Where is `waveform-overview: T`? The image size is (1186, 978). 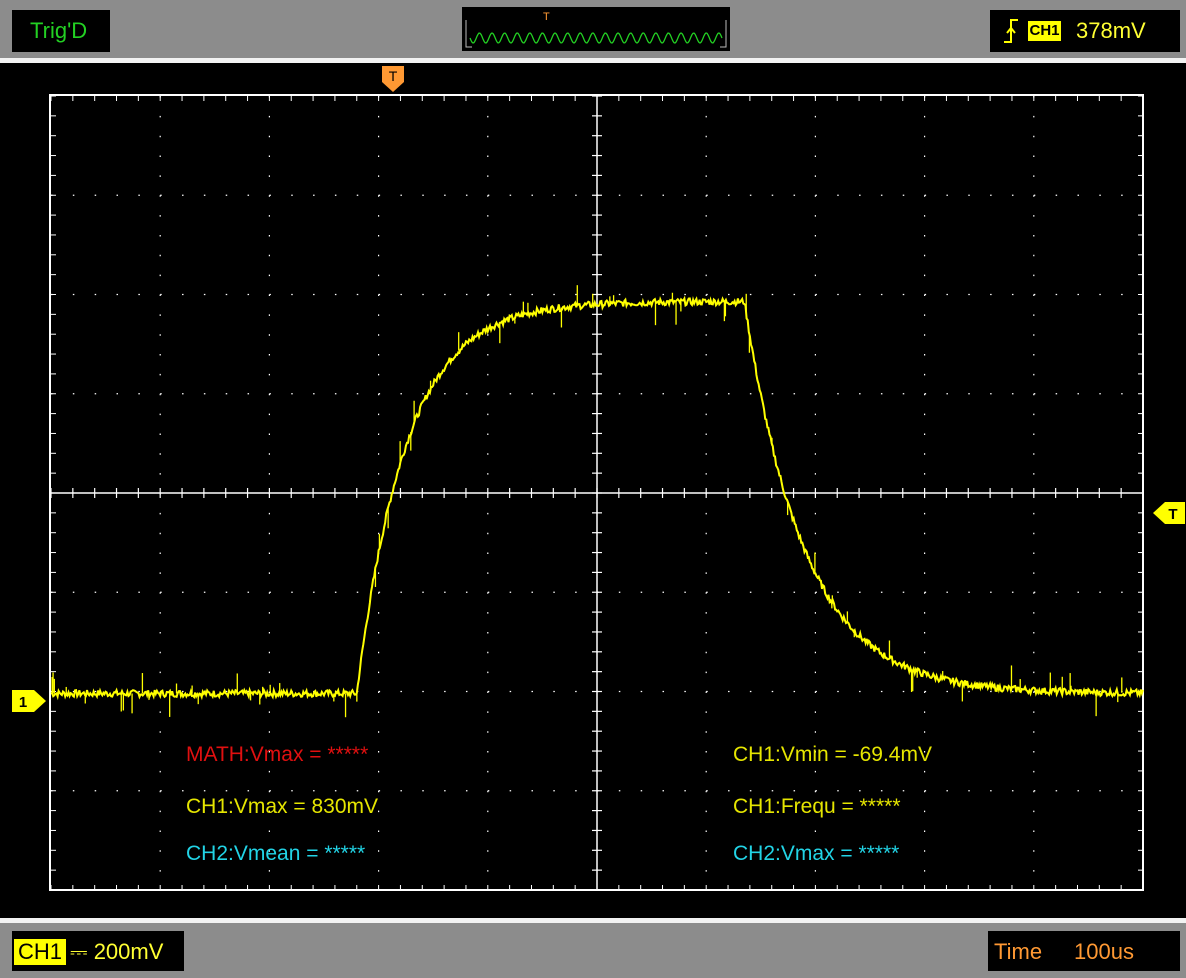
waveform-overview: T is located at coordinates (596, 29).